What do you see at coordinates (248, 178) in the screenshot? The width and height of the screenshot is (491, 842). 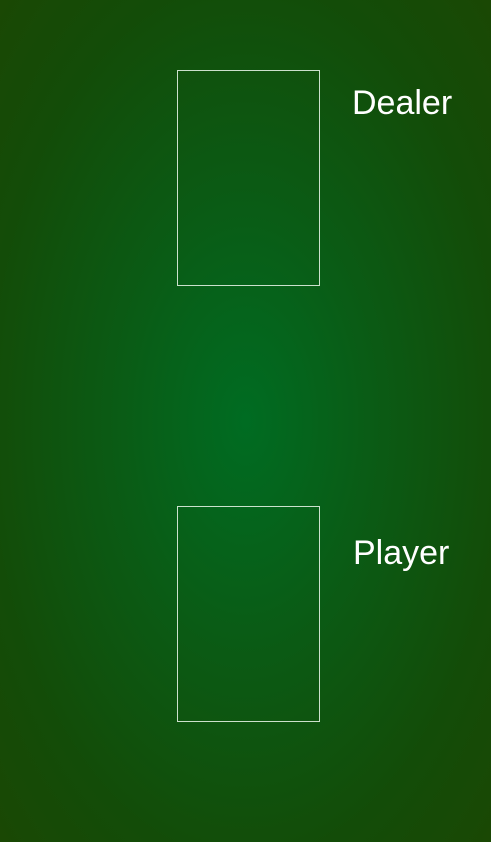 I see `dealer-card-slot` at bounding box center [248, 178].